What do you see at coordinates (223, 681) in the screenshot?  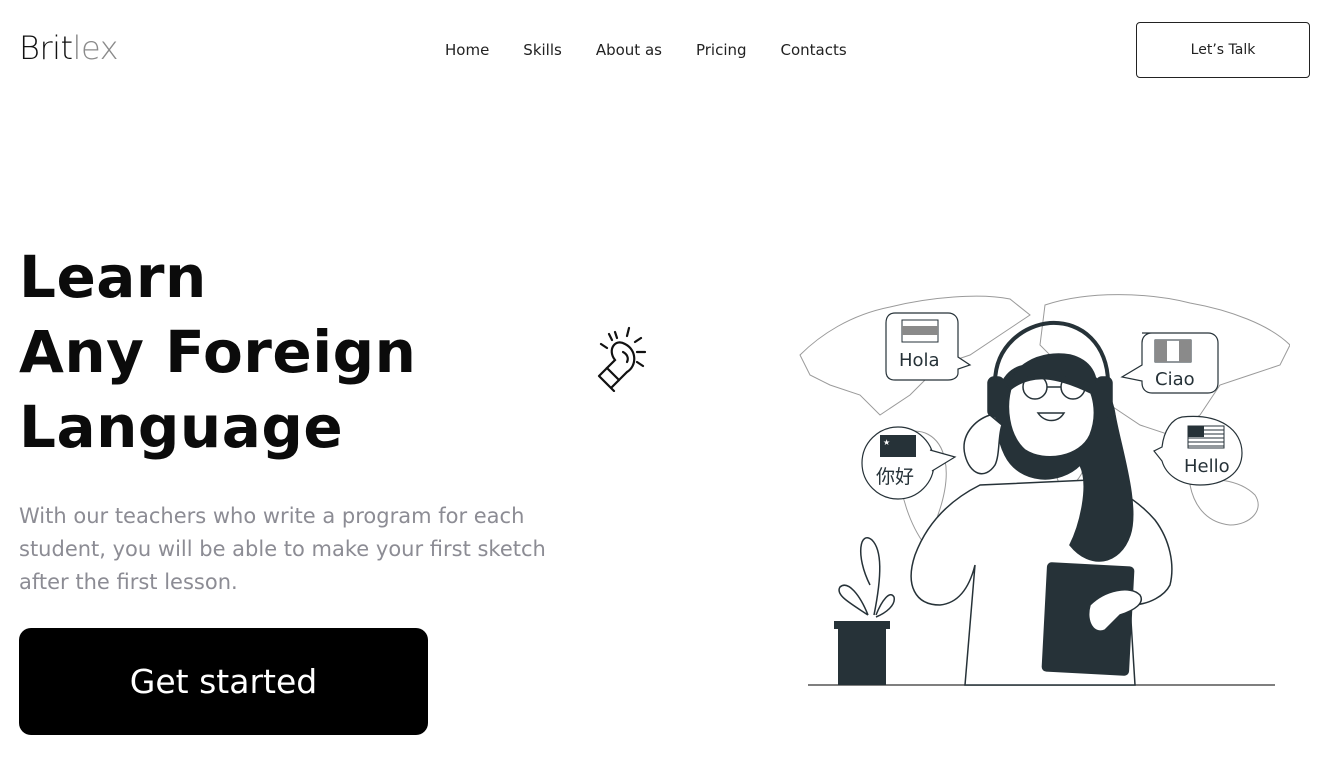 I see `get-started-button: Get started` at bounding box center [223, 681].